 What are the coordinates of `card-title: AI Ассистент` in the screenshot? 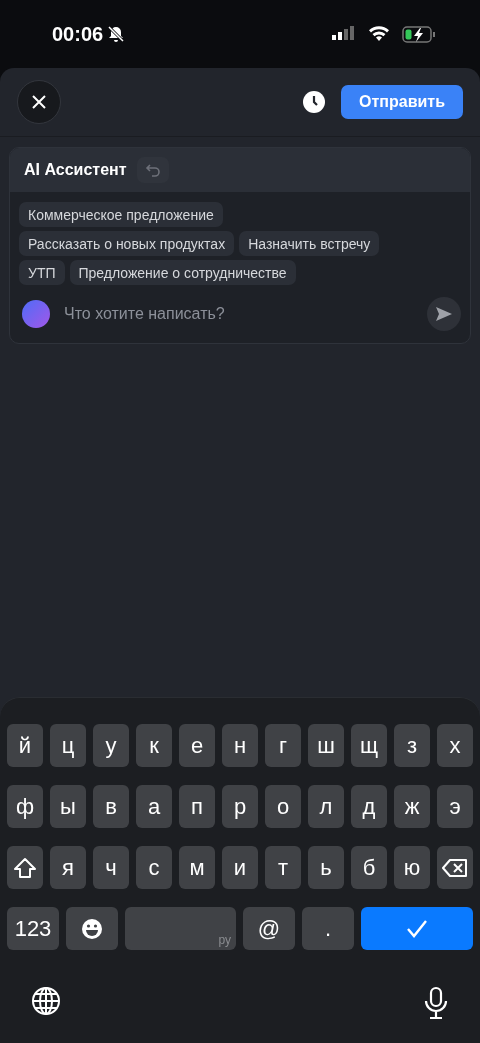 It's located at (75, 170).